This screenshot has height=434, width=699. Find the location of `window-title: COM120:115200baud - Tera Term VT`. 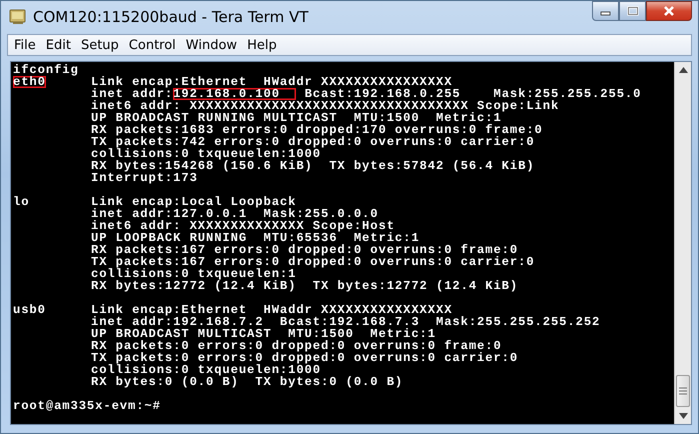

window-title: COM120:115200baud - Tera Term VT is located at coordinates (170, 17).